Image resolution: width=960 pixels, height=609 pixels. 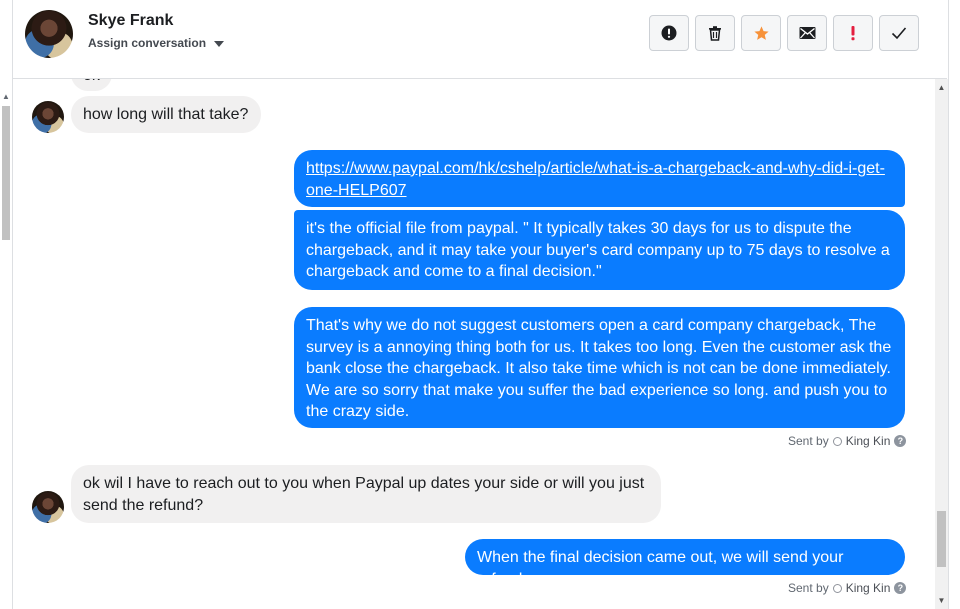 I want to click on priority-button, so click(x=853, y=33).